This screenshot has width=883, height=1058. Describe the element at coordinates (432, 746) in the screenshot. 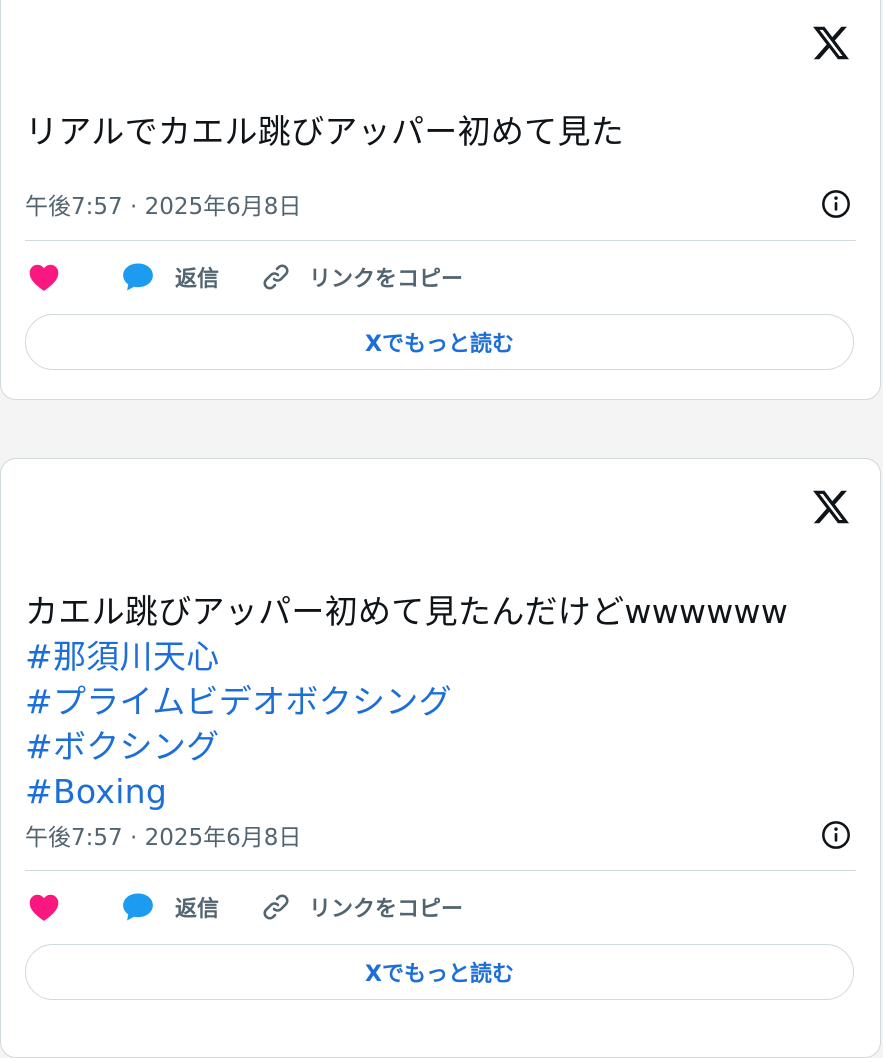

I see `hashtag-link: #ボクシング` at that location.